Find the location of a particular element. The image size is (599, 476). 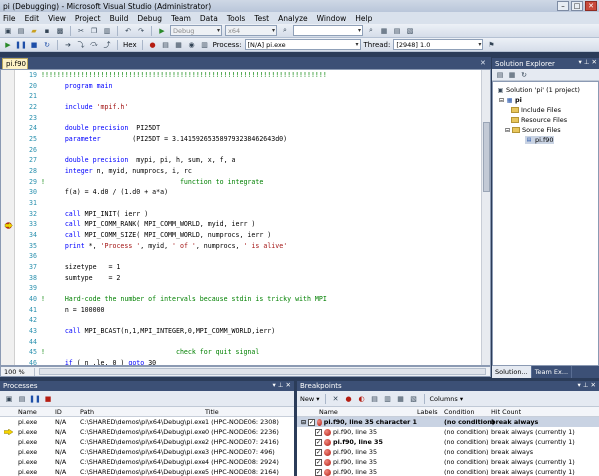

flag-thread-icon: ⚑ is located at coordinates (491, 45).